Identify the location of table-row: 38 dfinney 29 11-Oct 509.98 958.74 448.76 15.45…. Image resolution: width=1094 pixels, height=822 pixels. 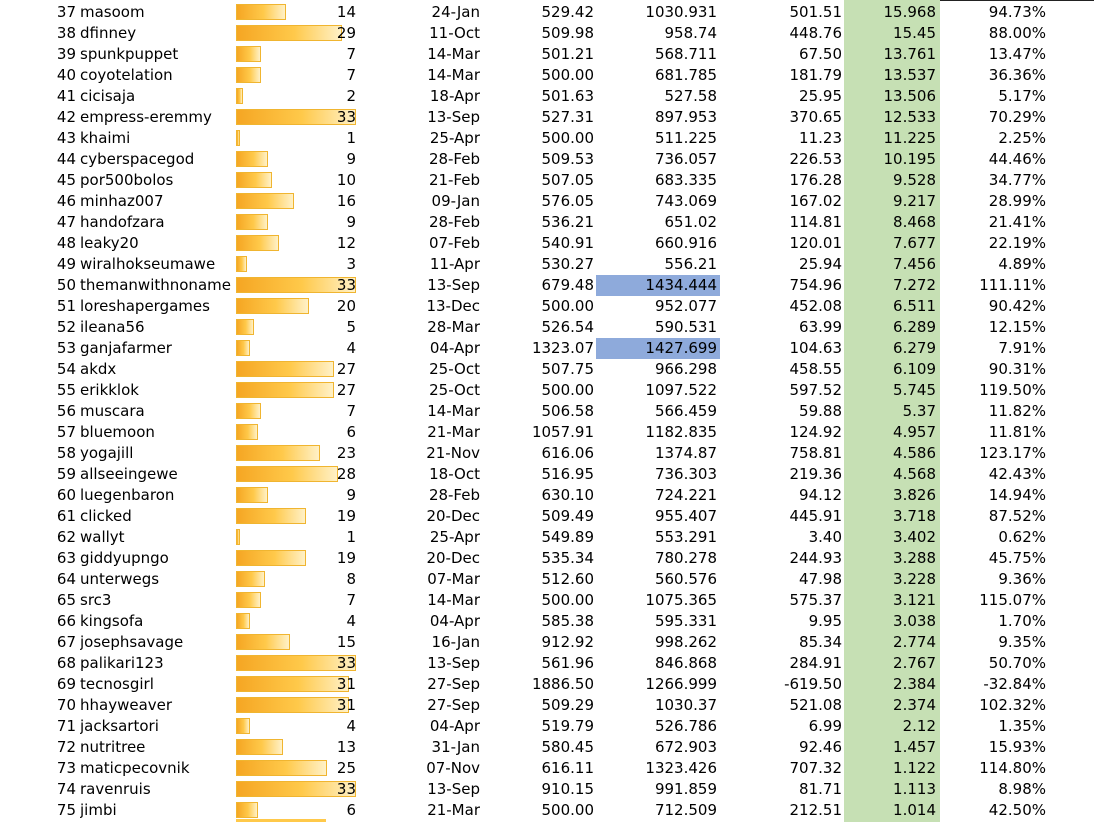
(547, 33).